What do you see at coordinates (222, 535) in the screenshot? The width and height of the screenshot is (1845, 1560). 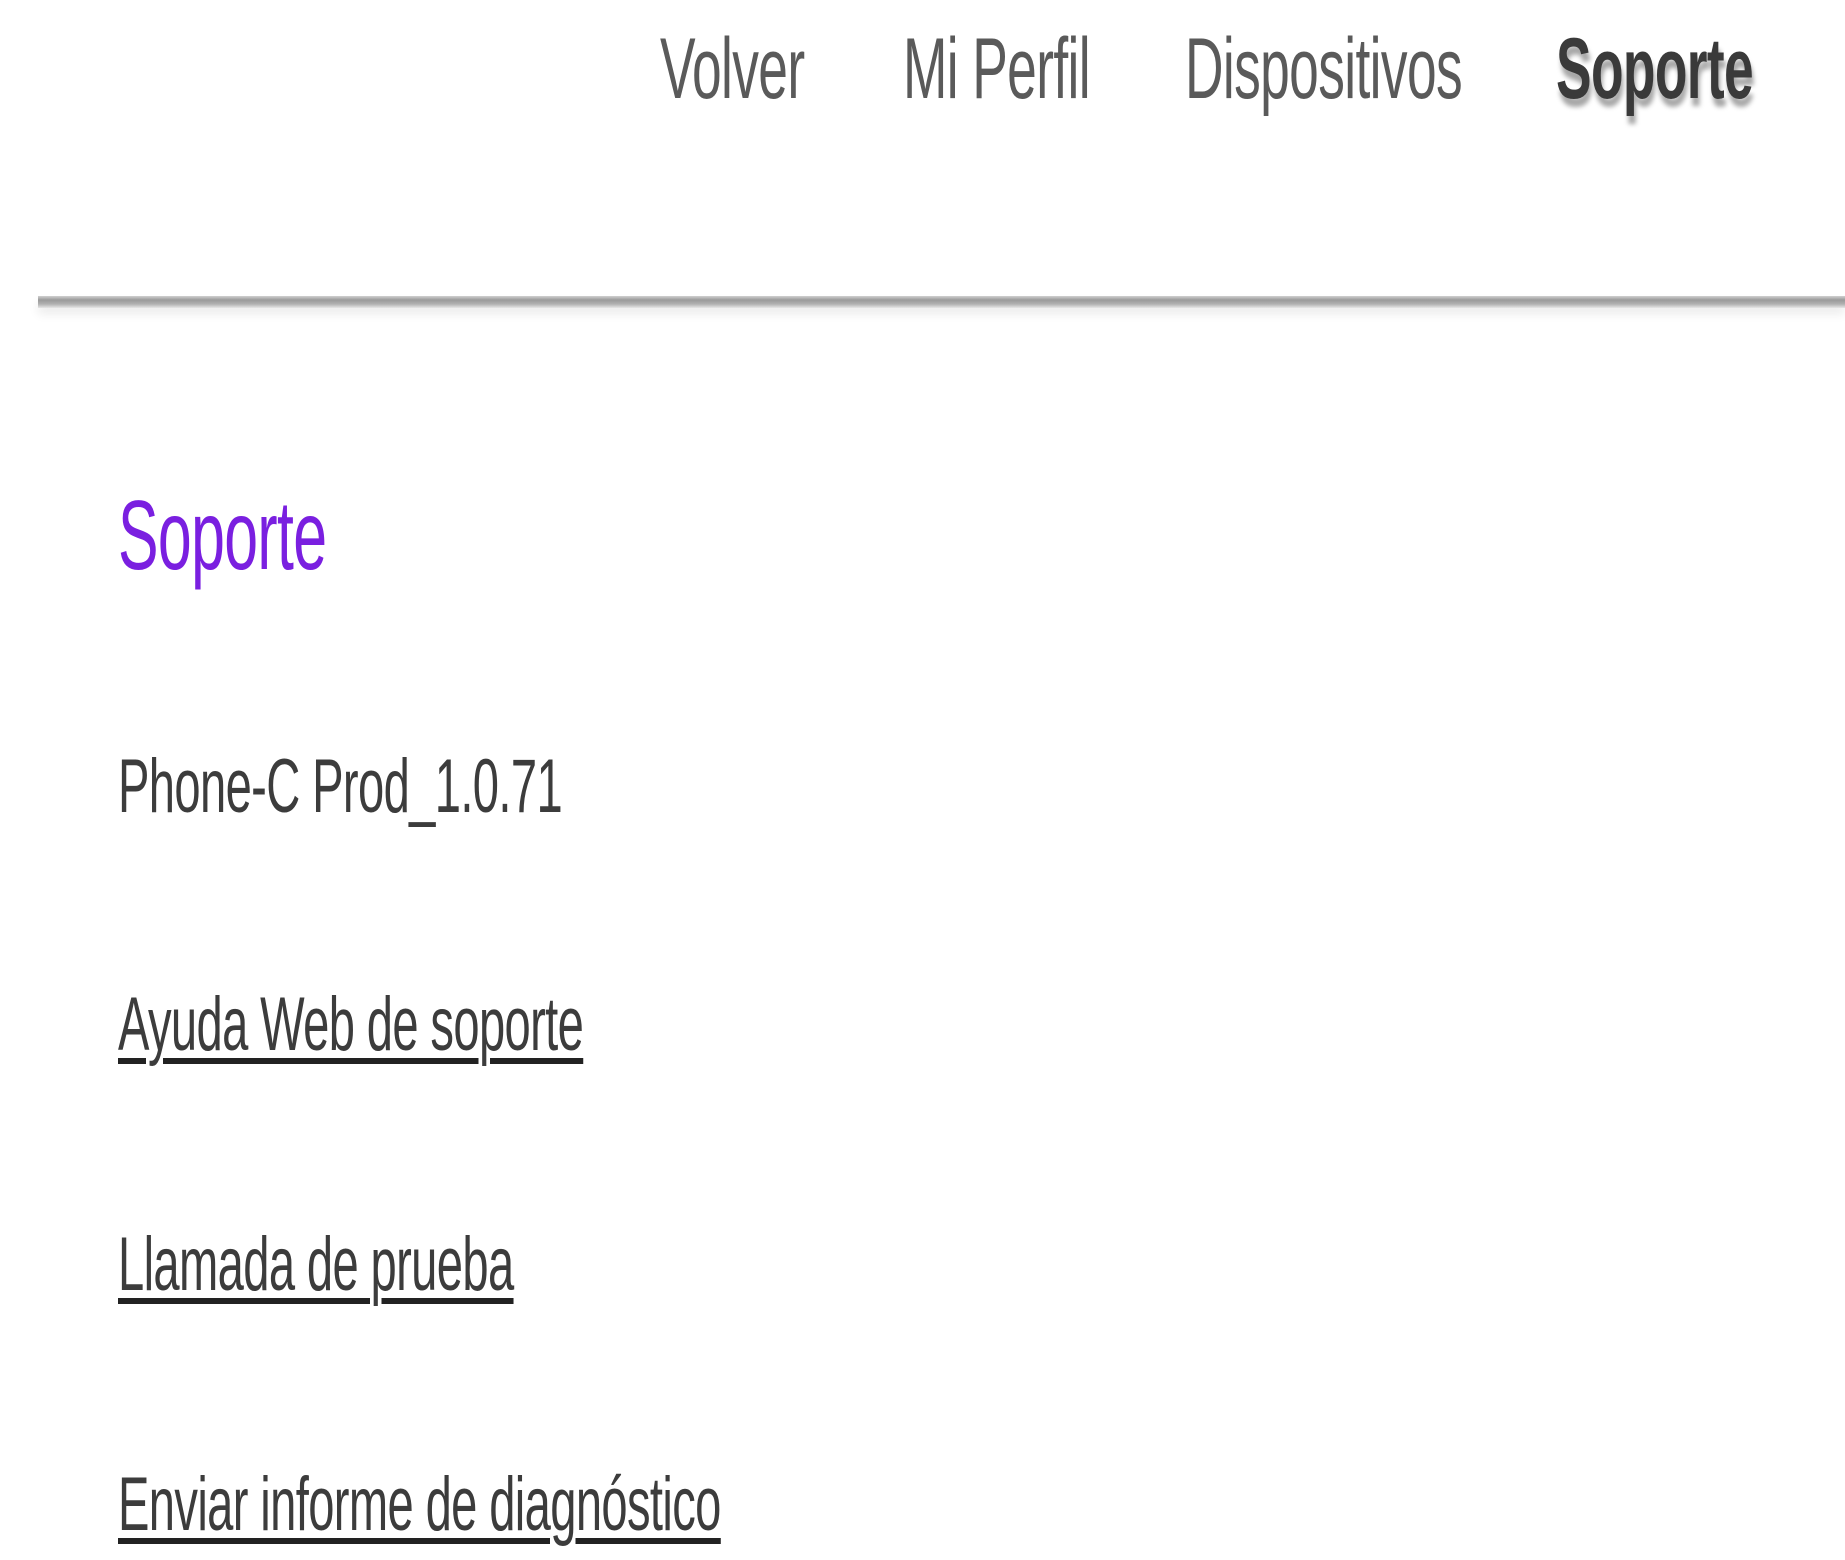 I see `page-title: Soporte` at bounding box center [222, 535].